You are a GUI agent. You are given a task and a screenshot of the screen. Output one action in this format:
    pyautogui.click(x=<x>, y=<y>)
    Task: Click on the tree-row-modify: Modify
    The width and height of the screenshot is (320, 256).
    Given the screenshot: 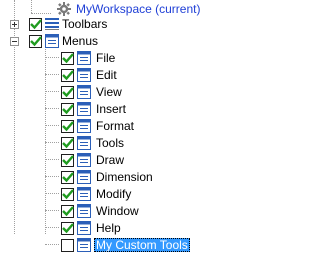 What is the action you would take?
    pyautogui.click(x=125, y=194)
    